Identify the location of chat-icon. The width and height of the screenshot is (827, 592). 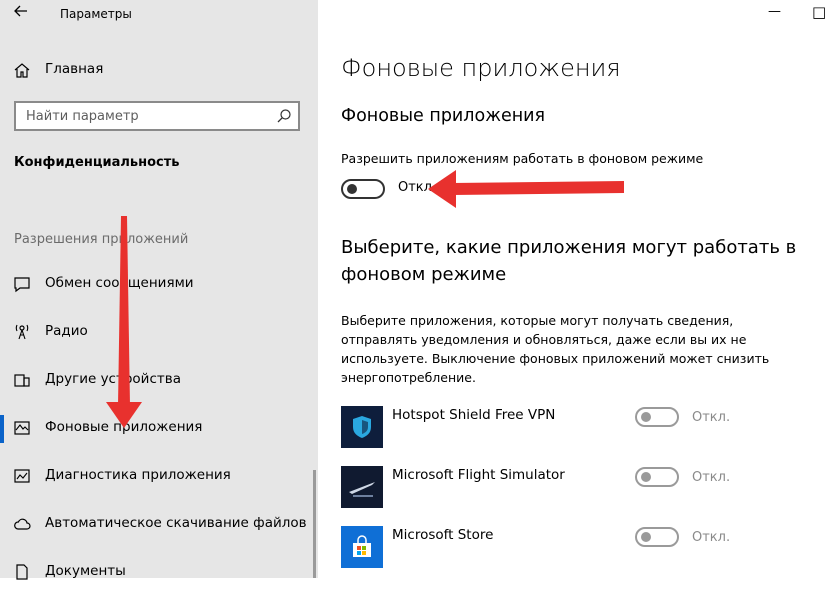
(23, 285).